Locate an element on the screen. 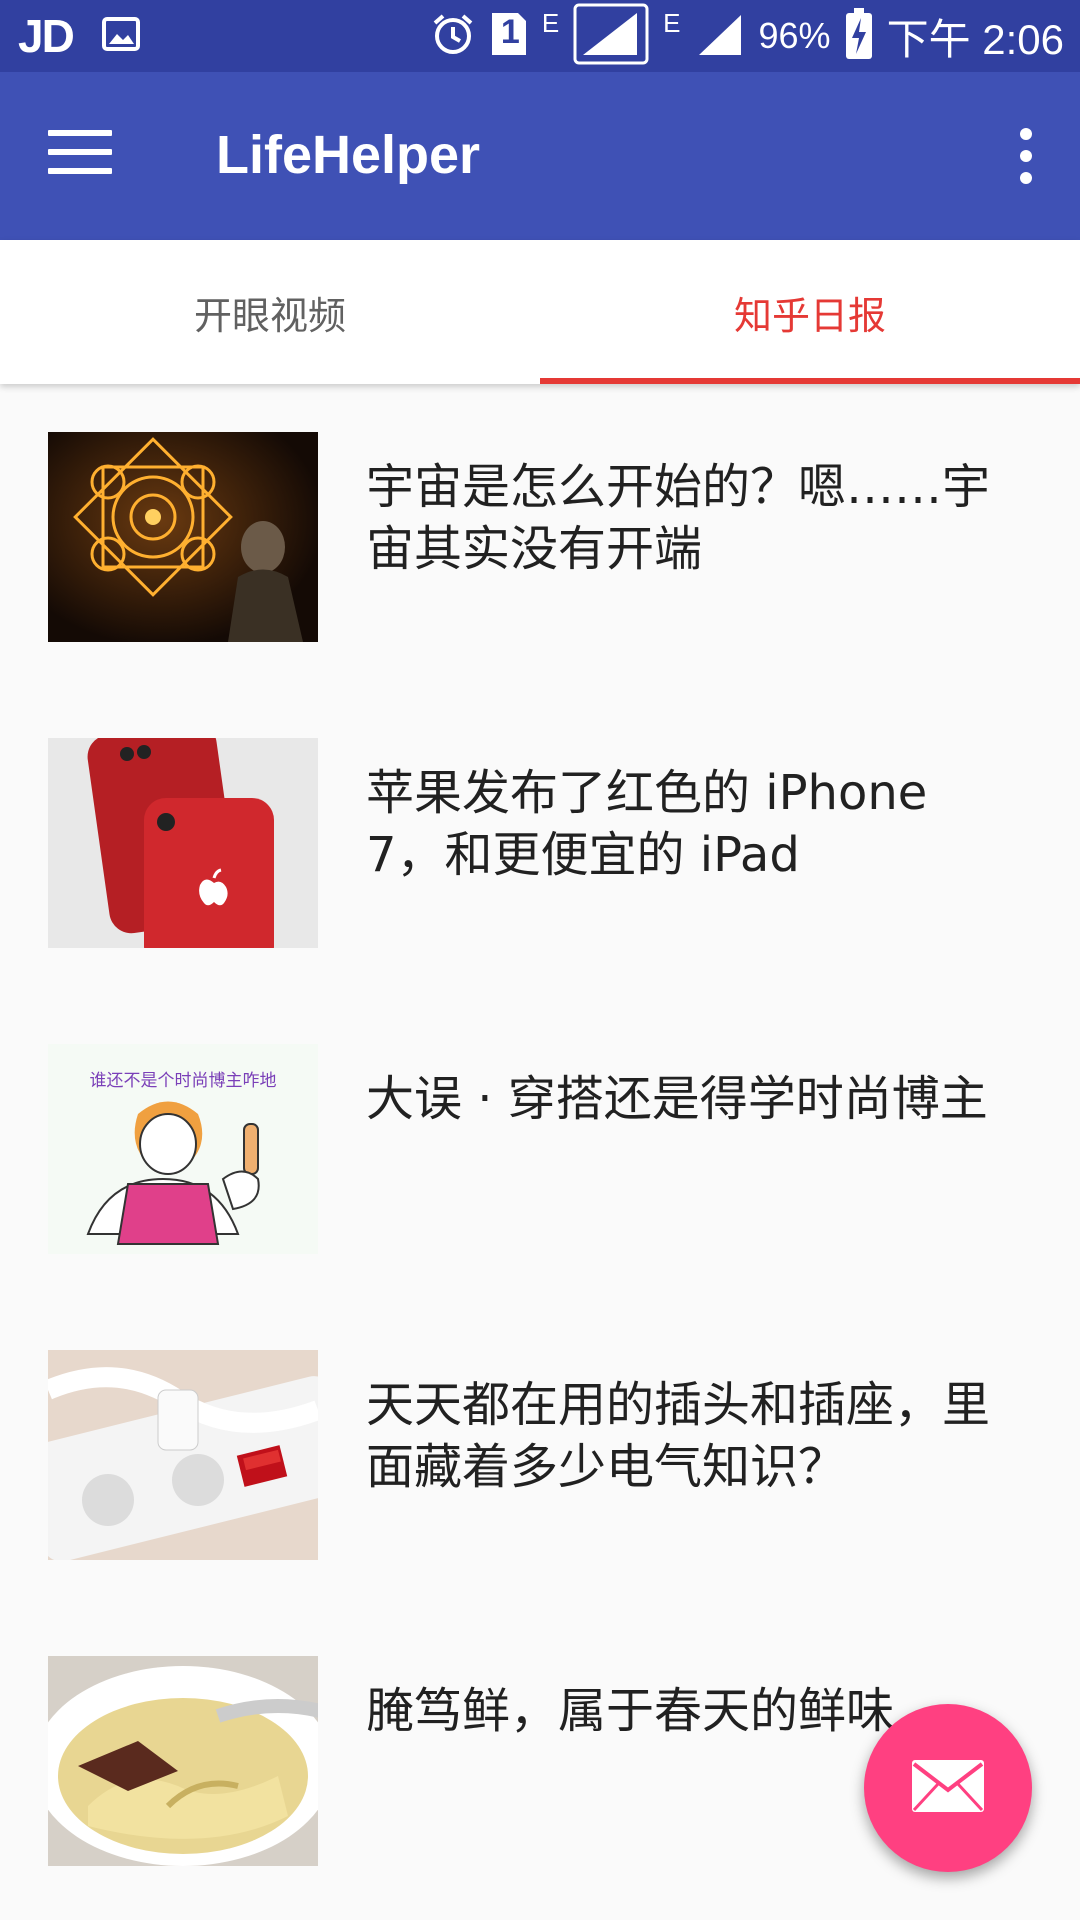  article-title: 苹果发布了红色的 iPhone 7，和更便宜的 iPad is located at coordinates (647, 824).